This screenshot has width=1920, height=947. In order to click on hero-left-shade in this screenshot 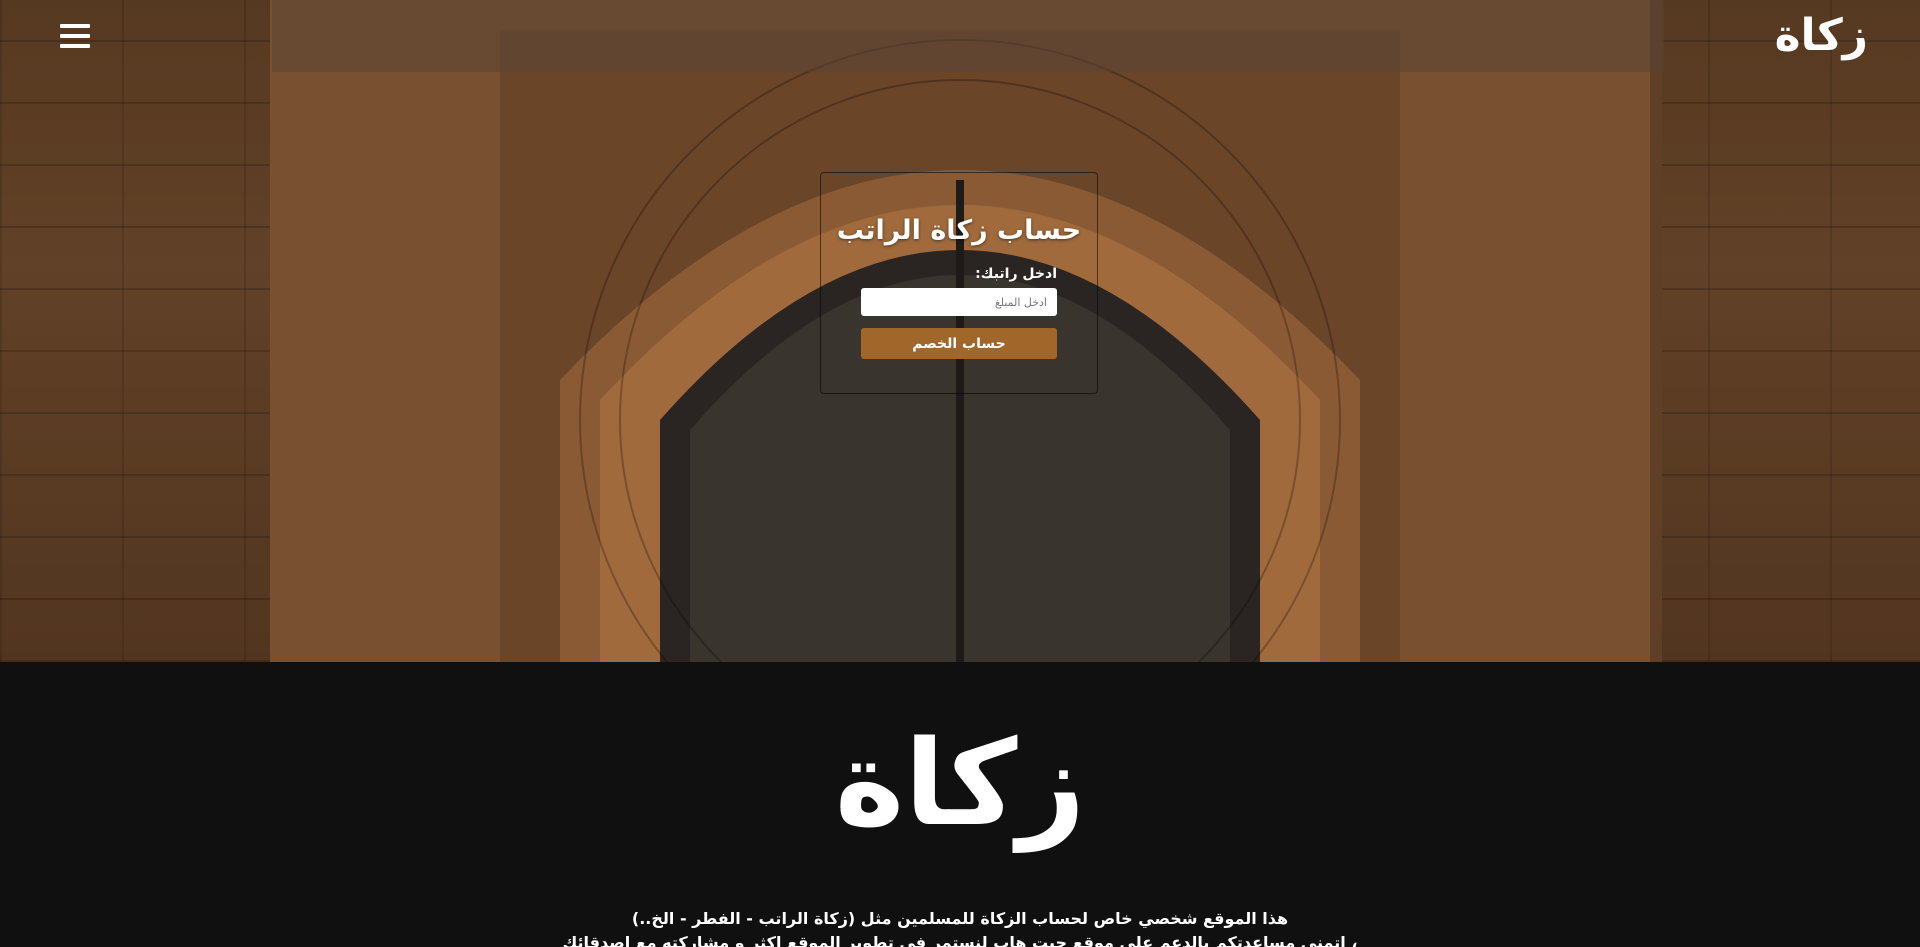, I will do `click(135, 331)`.